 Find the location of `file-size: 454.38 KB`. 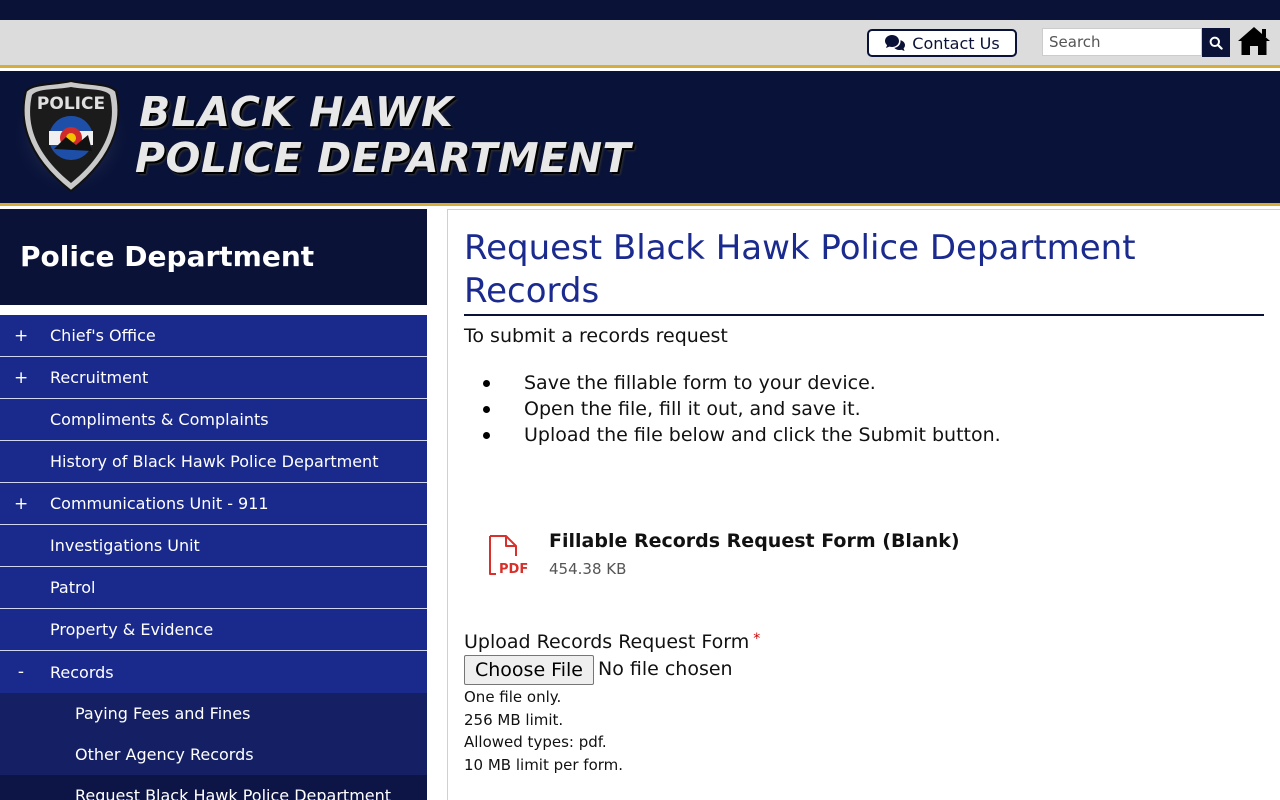

file-size: 454.38 KB is located at coordinates (588, 569).